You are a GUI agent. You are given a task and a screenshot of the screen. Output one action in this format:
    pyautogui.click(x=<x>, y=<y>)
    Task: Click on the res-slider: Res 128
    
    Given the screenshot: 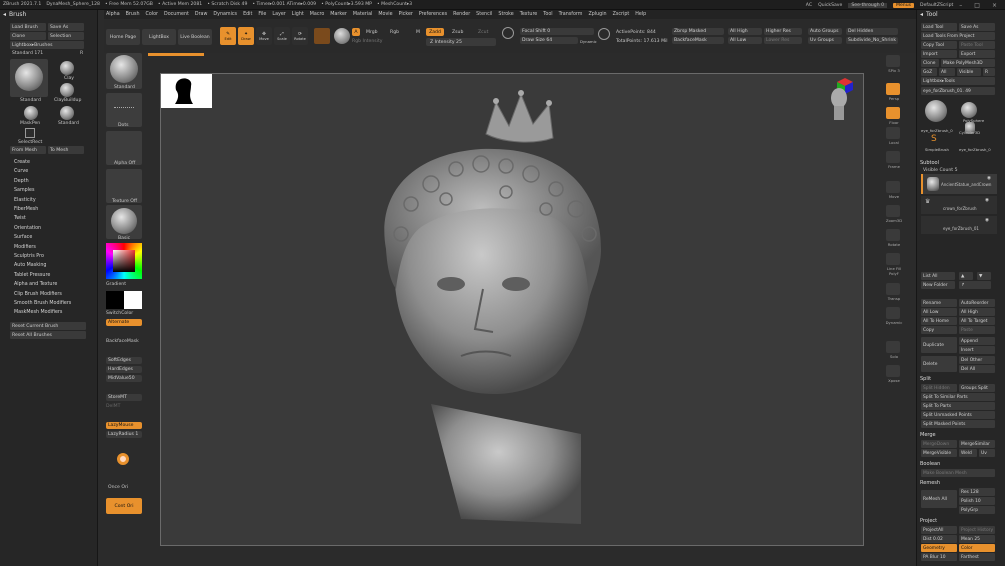 What is the action you would take?
    pyautogui.click(x=977, y=492)
    